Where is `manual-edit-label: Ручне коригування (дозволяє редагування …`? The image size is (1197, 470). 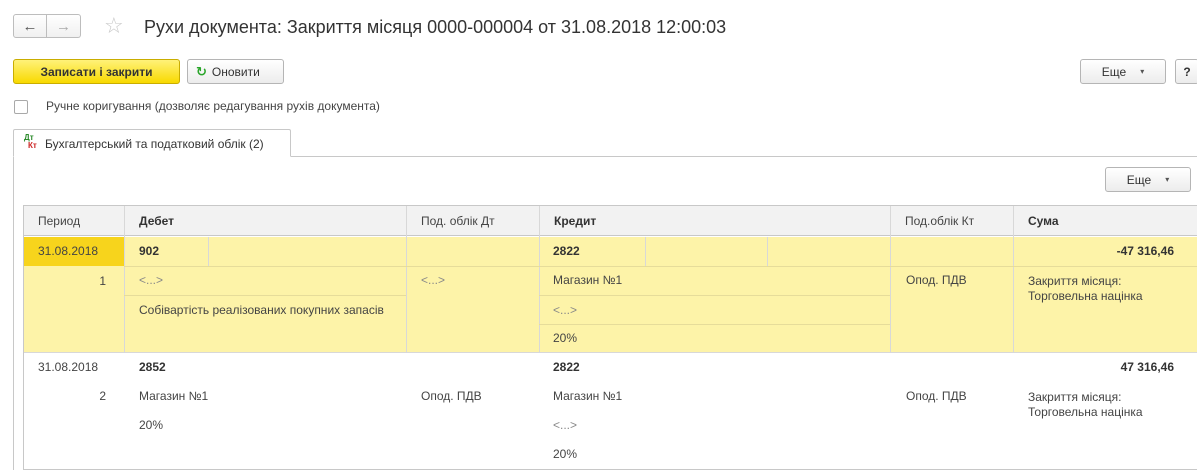
manual-edit-label: Ручне коригування (дозволяє редагування … is located at coordinates (213, 106).